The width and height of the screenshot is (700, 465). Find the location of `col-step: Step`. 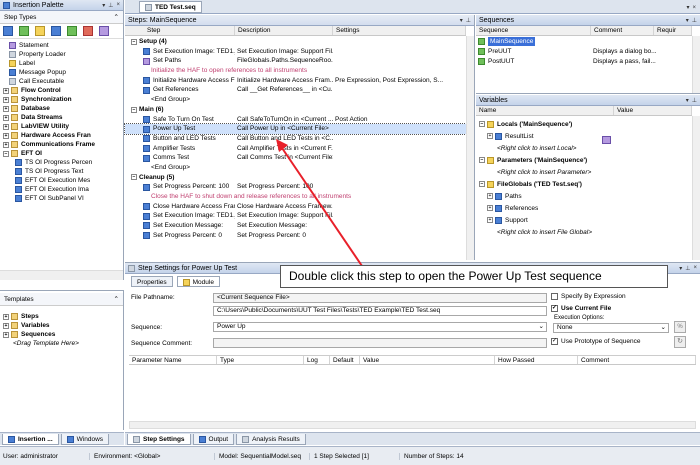

col-step: Step is located at coordinates (180, 30).